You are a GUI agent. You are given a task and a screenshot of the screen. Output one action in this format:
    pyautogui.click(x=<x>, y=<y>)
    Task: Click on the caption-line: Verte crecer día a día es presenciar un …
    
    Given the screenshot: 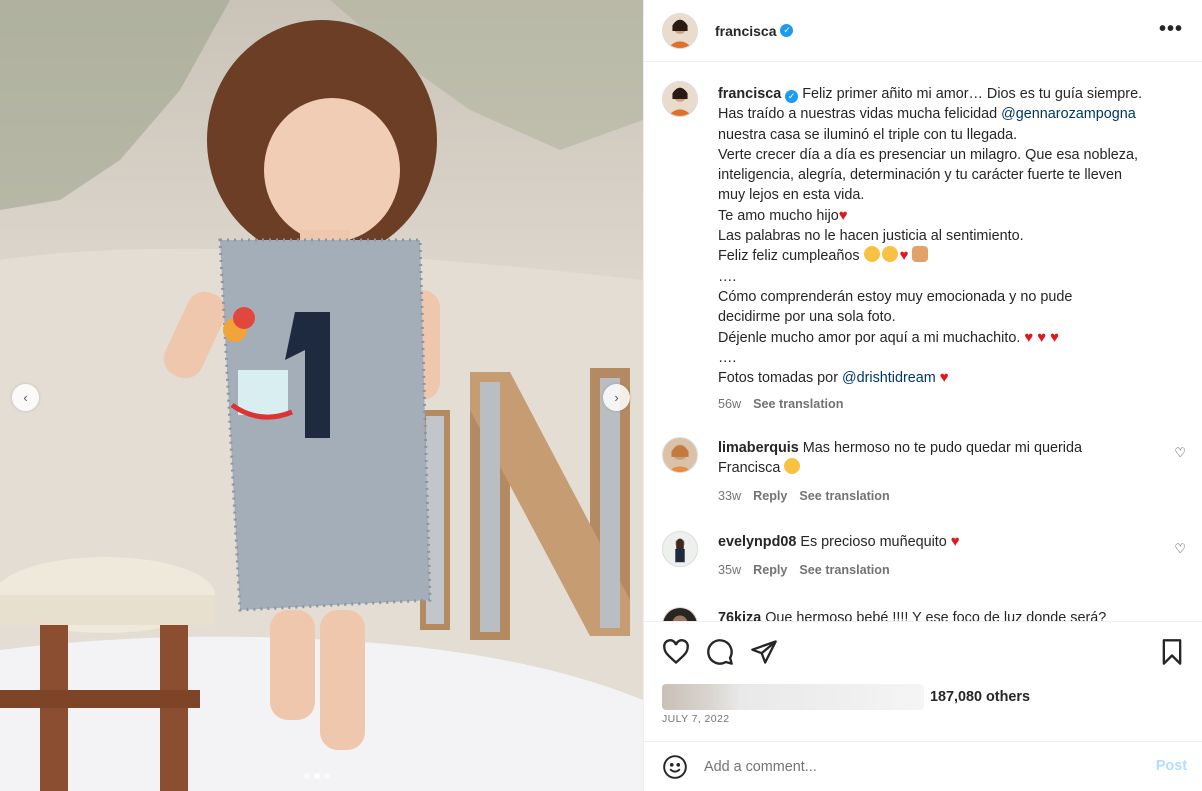 What is the action you would take?
    pyautogui.click(x=928, y=154)
    